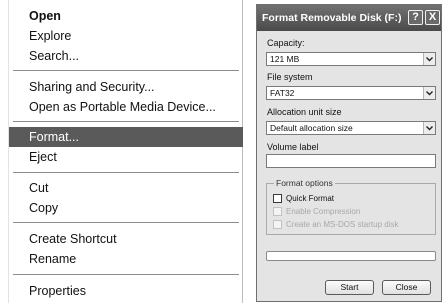  What do you see at coordinates (351, 93) in the screenshot?
I see `file-system-select: FAT32` at bounding box center [351, 93].